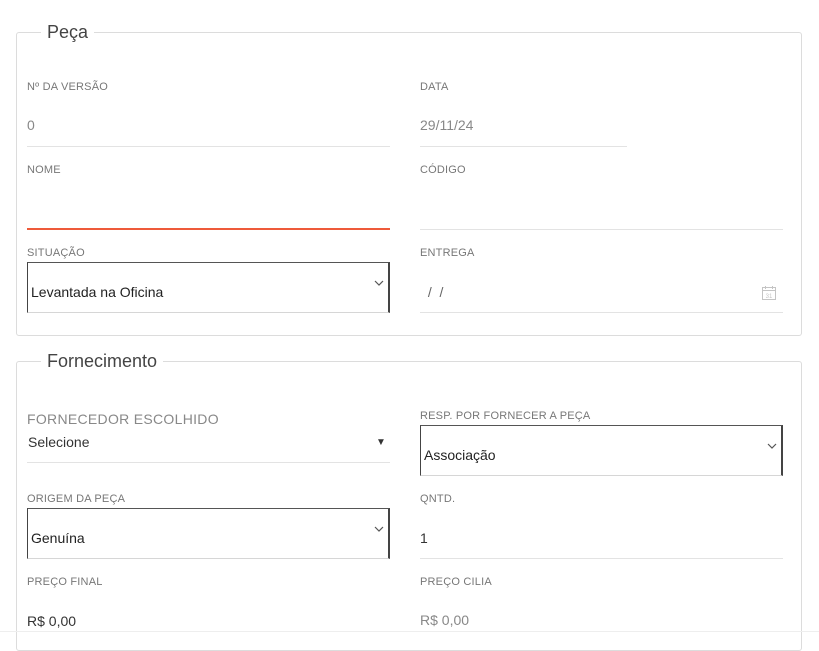 The width and height of the screenshot is (819, 651). I want to click on origem-label: ORIGEM DA PEÇA, so click(76, 499).